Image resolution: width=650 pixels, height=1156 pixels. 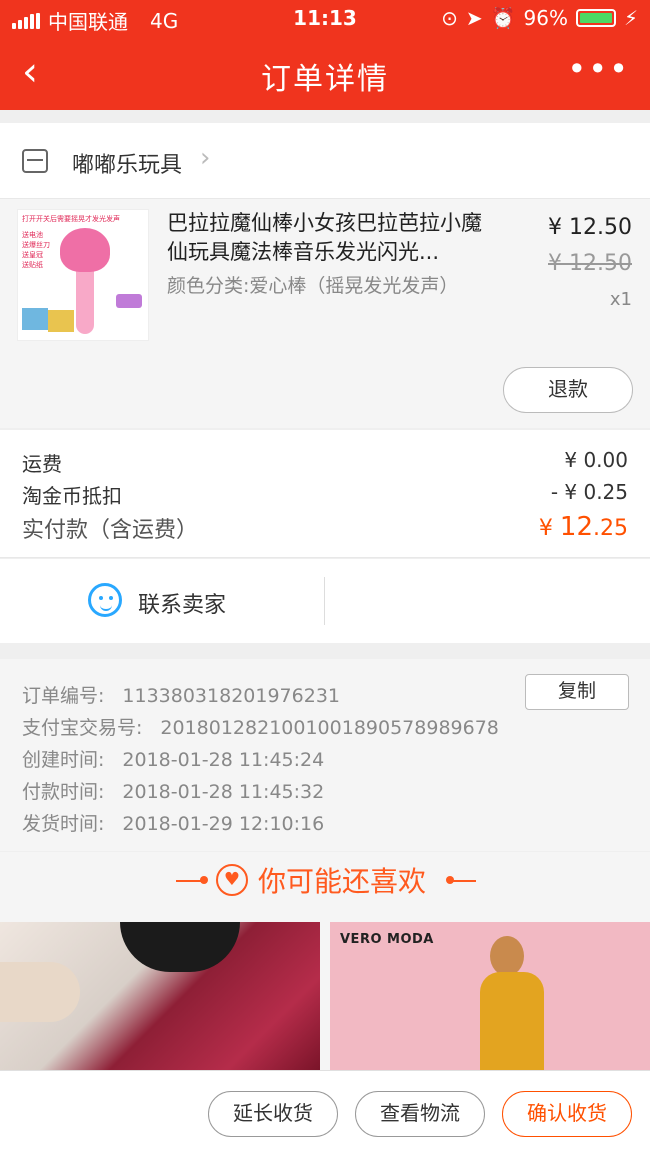 What do you see at coordinates (232, 880) in the screenshot?
I see `heart-icon: ♥` at bounding box center [232, 880].